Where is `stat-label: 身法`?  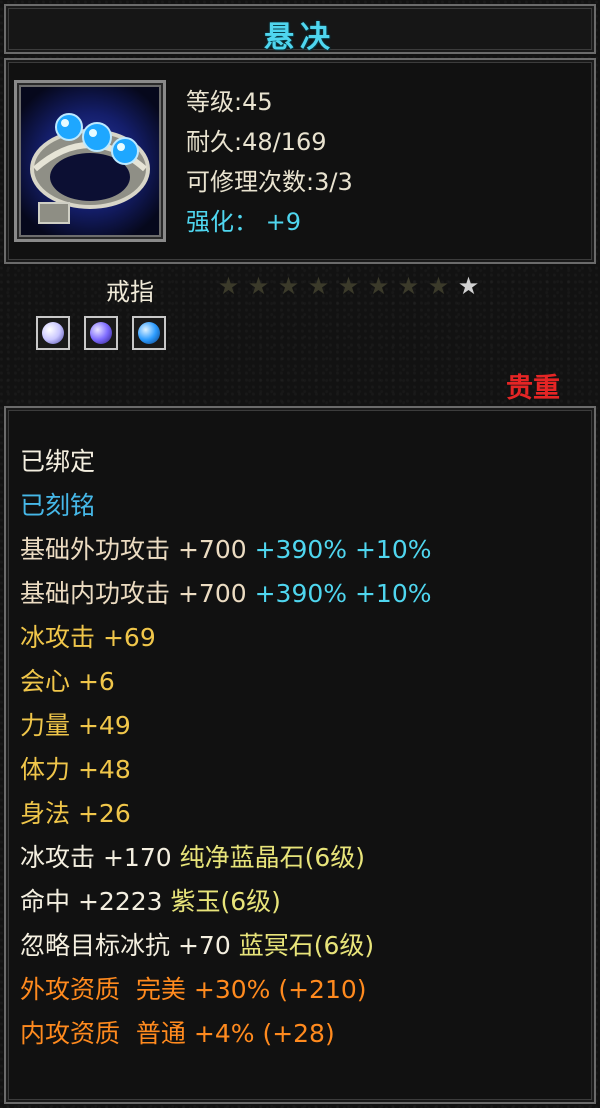
stat-label: 身法 is located at coordinates (45, 813).